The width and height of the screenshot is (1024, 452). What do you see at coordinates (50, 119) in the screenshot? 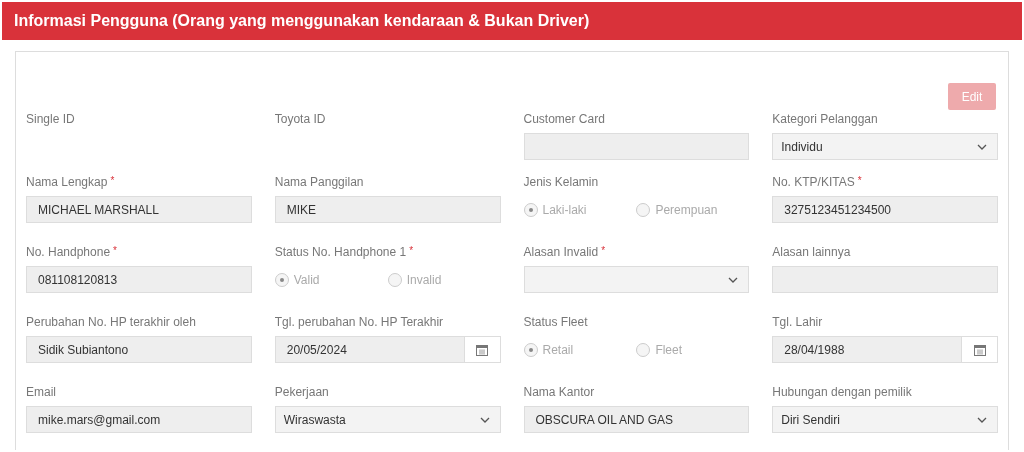
I see `field-label: Single ID` at bounding box center [50, 119].